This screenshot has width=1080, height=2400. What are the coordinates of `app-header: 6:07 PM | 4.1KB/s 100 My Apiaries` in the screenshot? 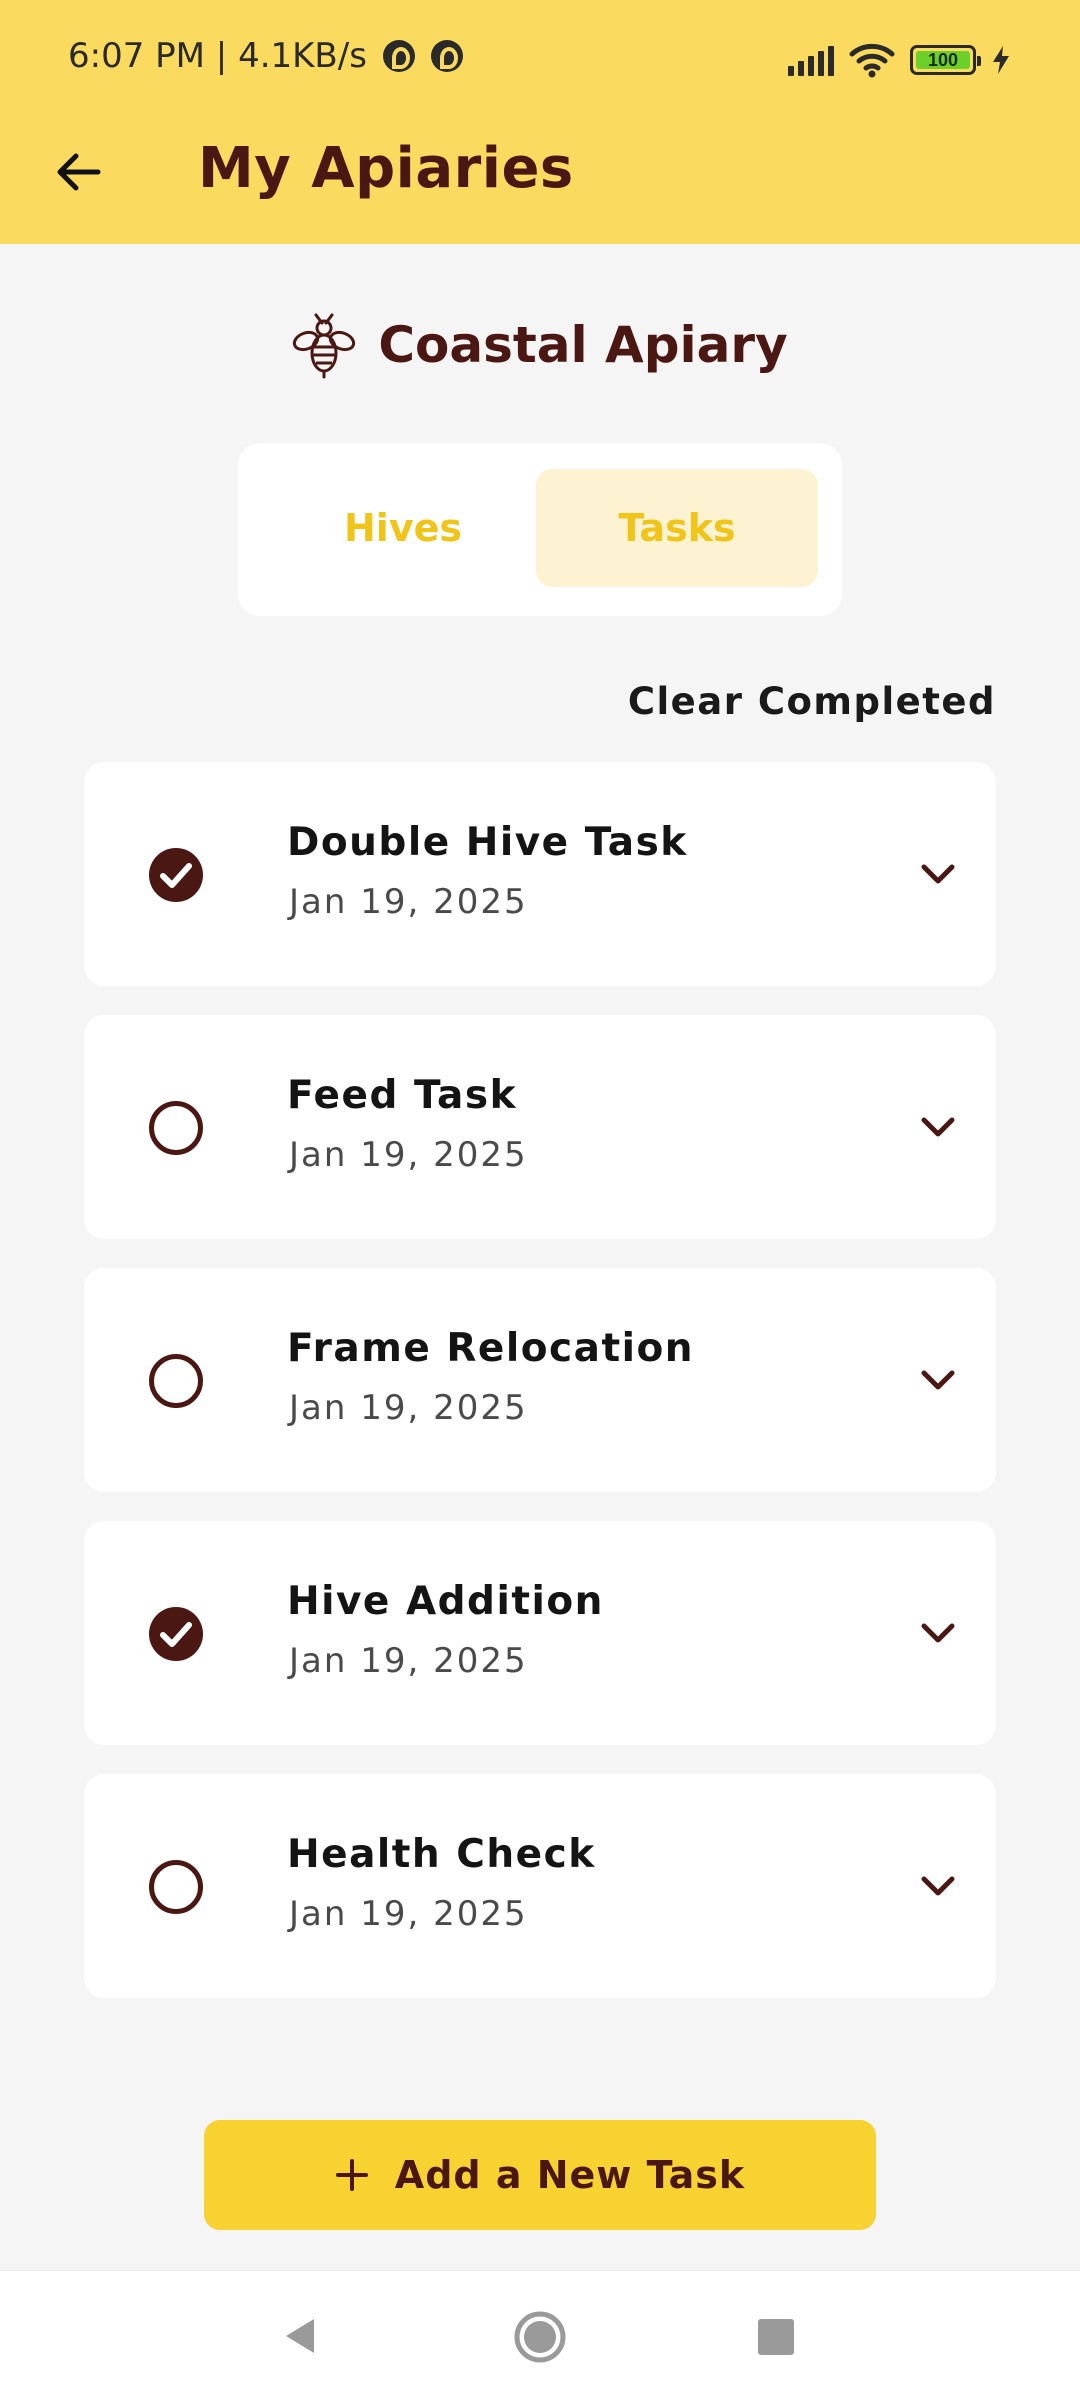 It's located at (540, 122).